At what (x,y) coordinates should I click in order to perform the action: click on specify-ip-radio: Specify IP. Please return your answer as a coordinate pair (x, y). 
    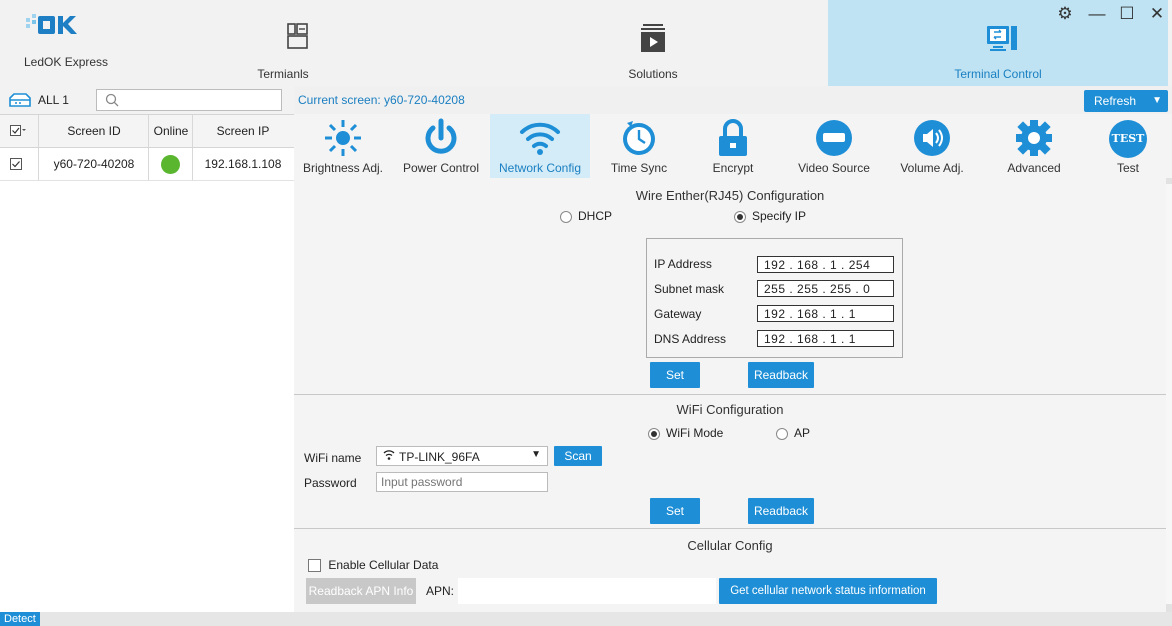
    Looking at the image, I should click on (770, 216).